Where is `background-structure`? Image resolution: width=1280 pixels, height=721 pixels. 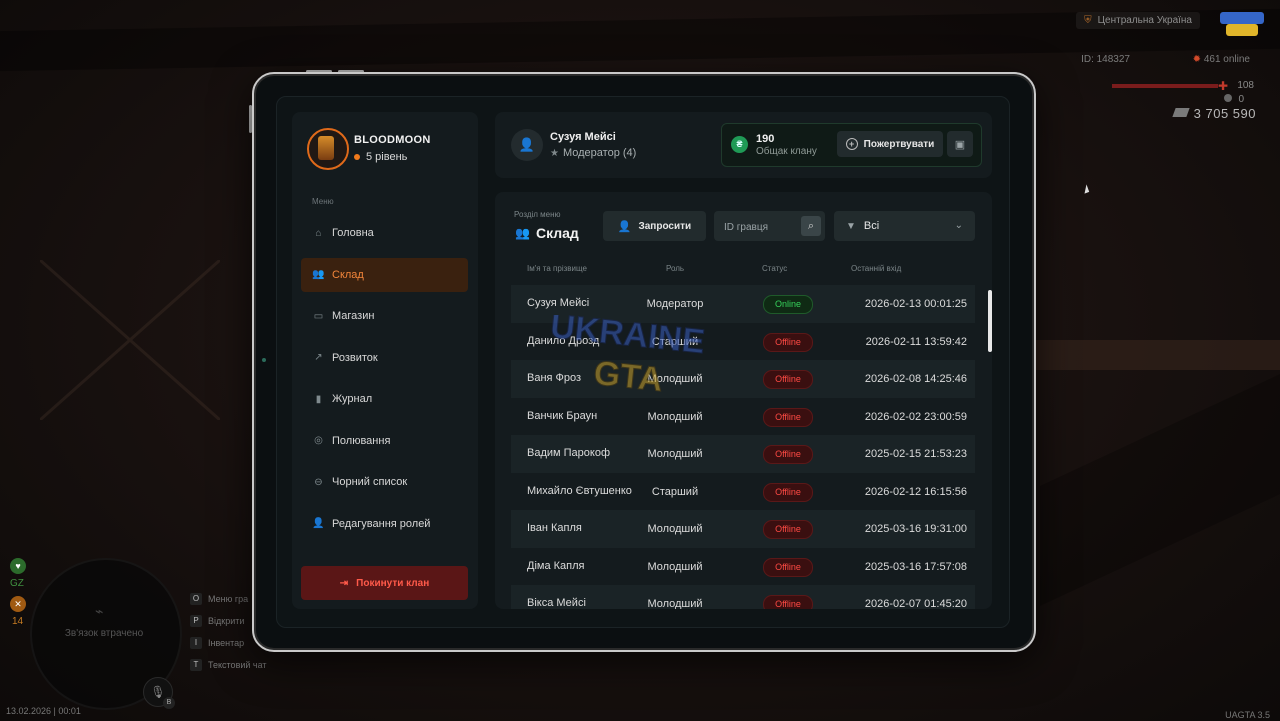 background-structure is located at coordinates (130, 340).